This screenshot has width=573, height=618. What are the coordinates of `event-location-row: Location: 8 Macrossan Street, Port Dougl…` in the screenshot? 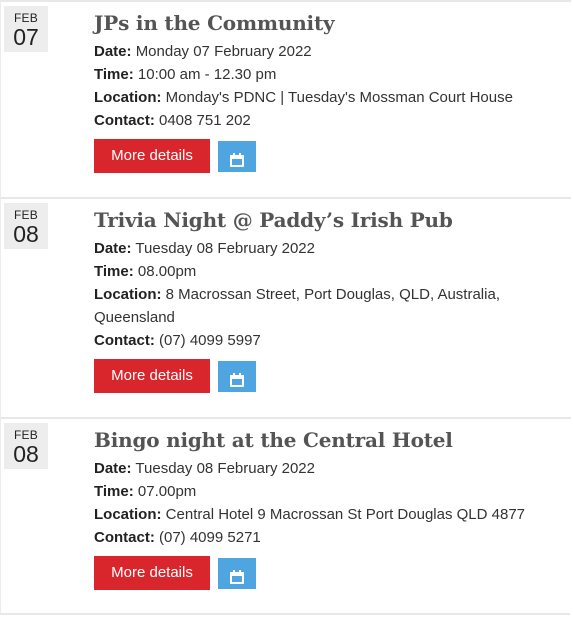 It's located at (306, 306).